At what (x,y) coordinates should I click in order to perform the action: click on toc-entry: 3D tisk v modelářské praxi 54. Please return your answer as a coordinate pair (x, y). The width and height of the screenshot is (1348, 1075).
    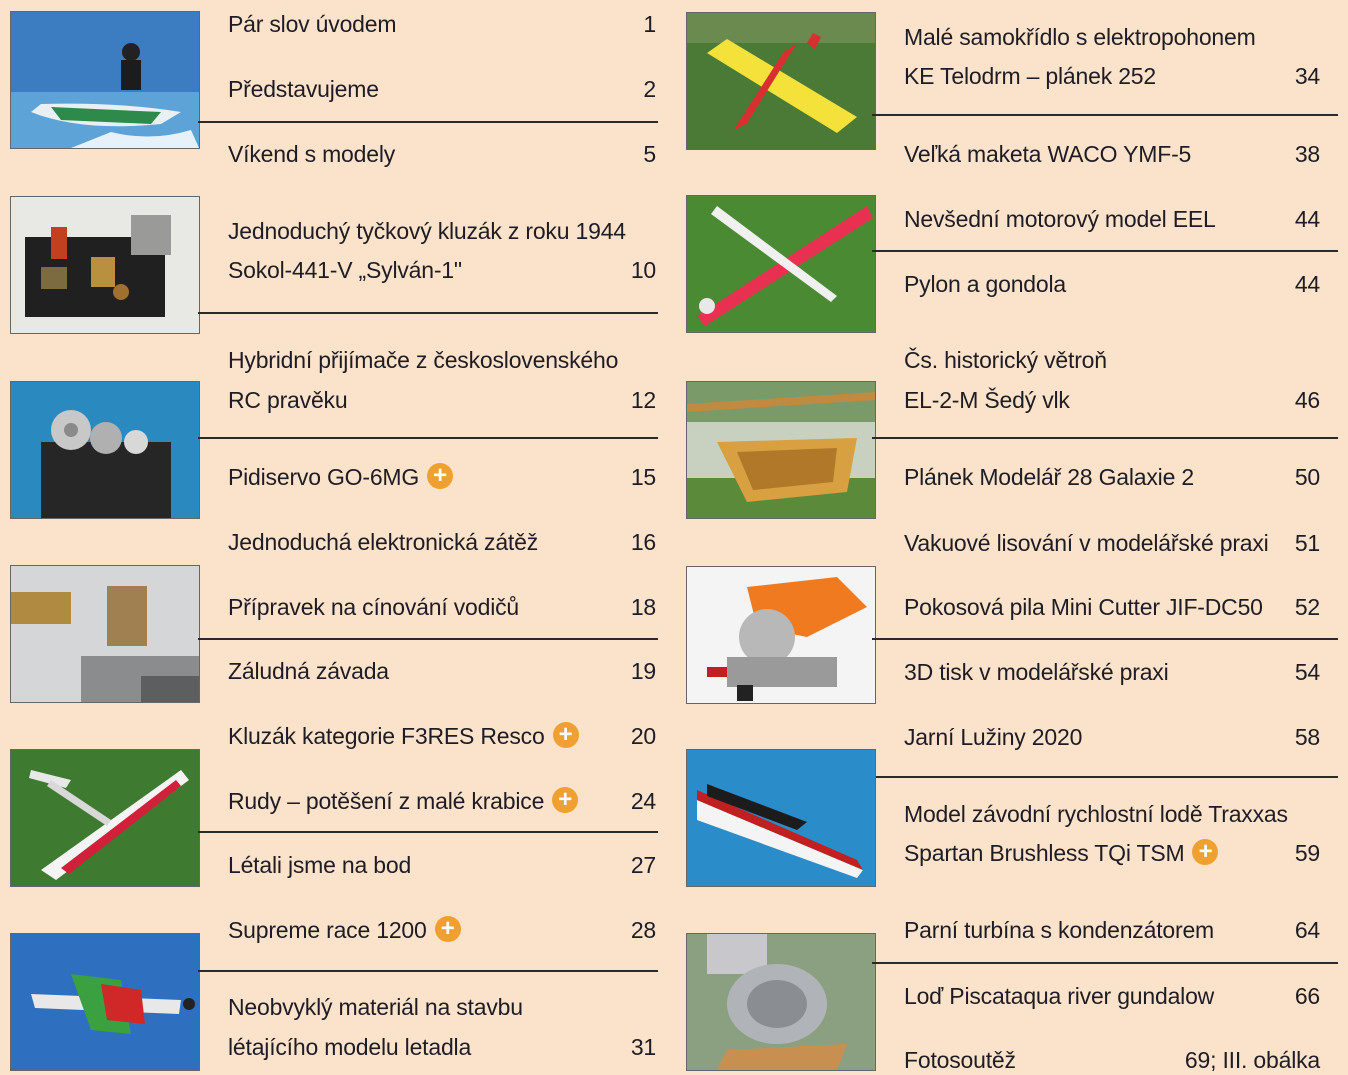
    Looking at the image, I should click on (1119, 672).